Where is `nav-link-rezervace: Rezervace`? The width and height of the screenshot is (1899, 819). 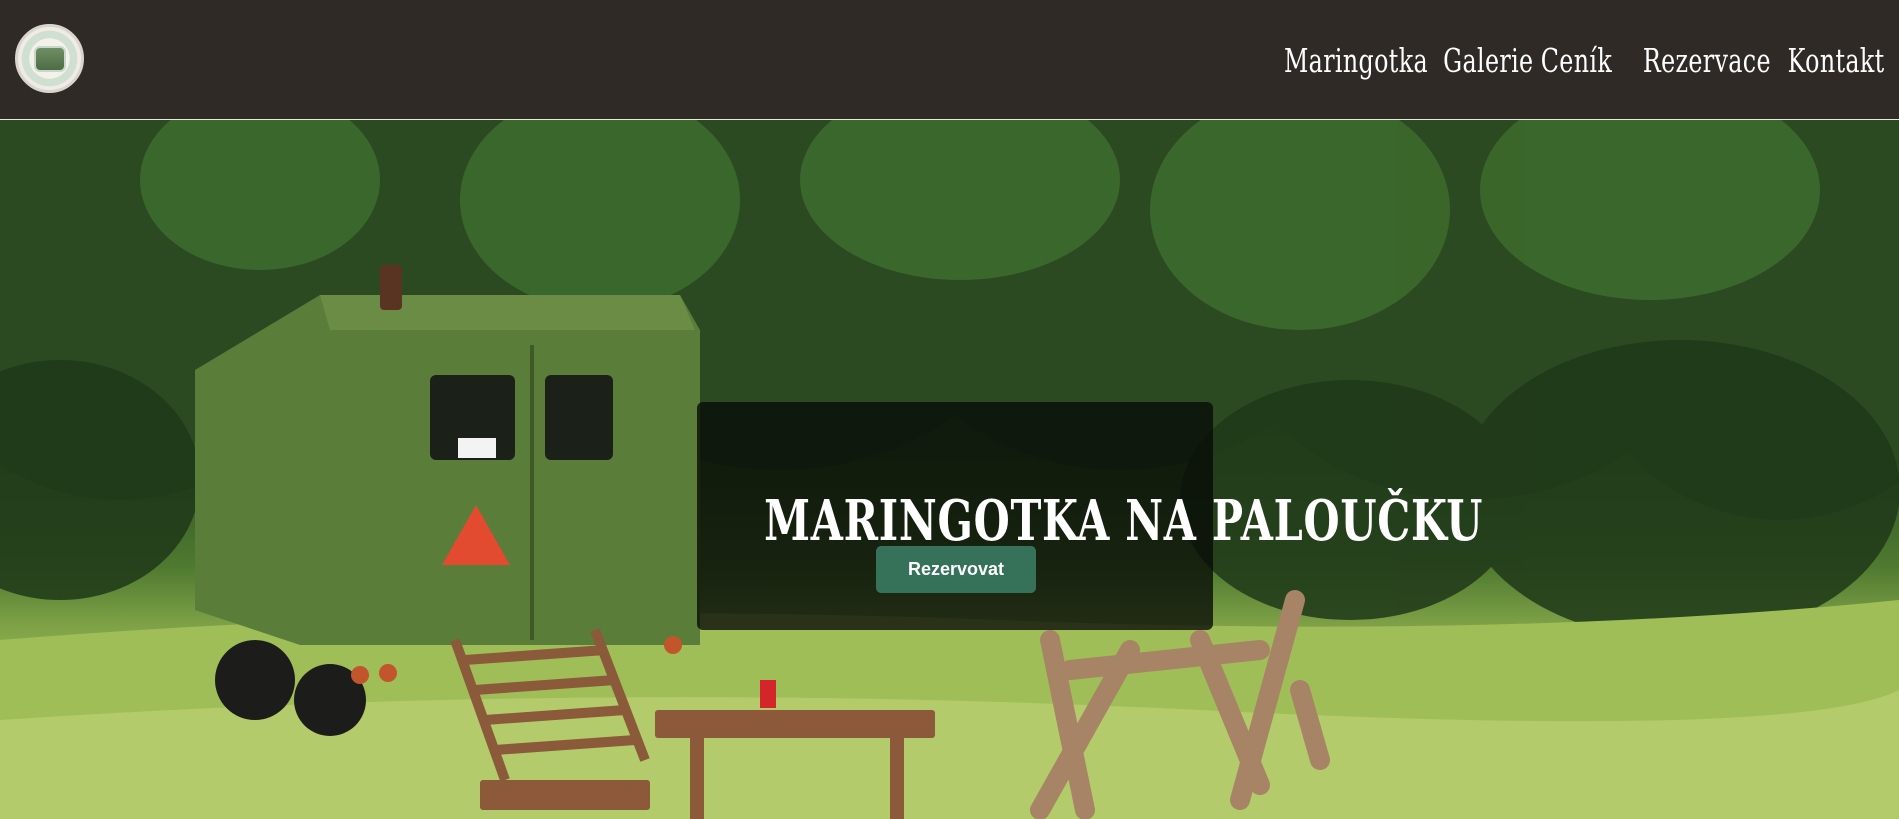
nav-link-rezervace: Rezervace is located at coordinates (1706, 60).